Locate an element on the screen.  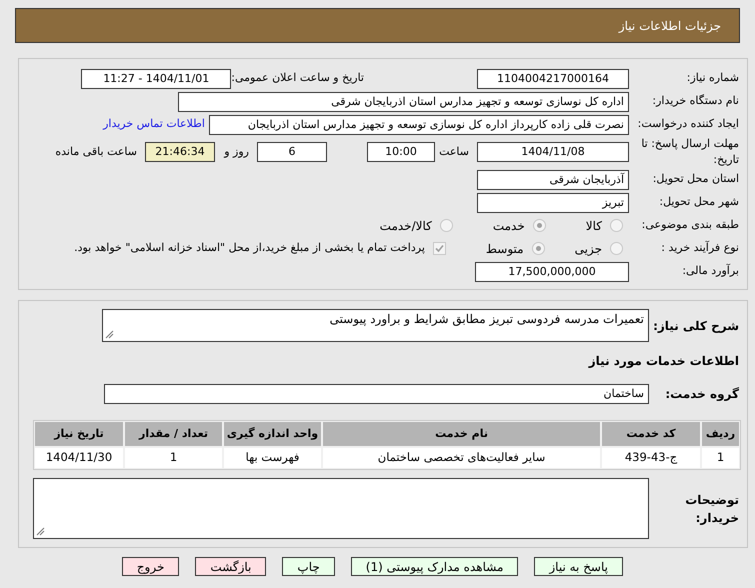
field-label: ساعت is located at coordinates (454, 152).